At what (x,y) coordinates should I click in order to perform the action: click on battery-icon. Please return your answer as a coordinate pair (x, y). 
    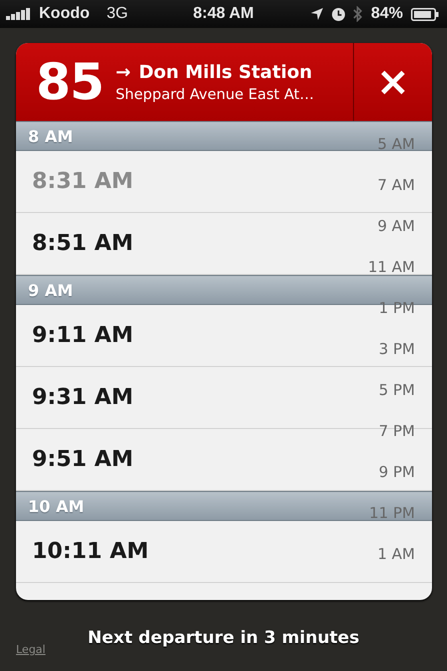
    Looking at the image, I should click on (425, 14).